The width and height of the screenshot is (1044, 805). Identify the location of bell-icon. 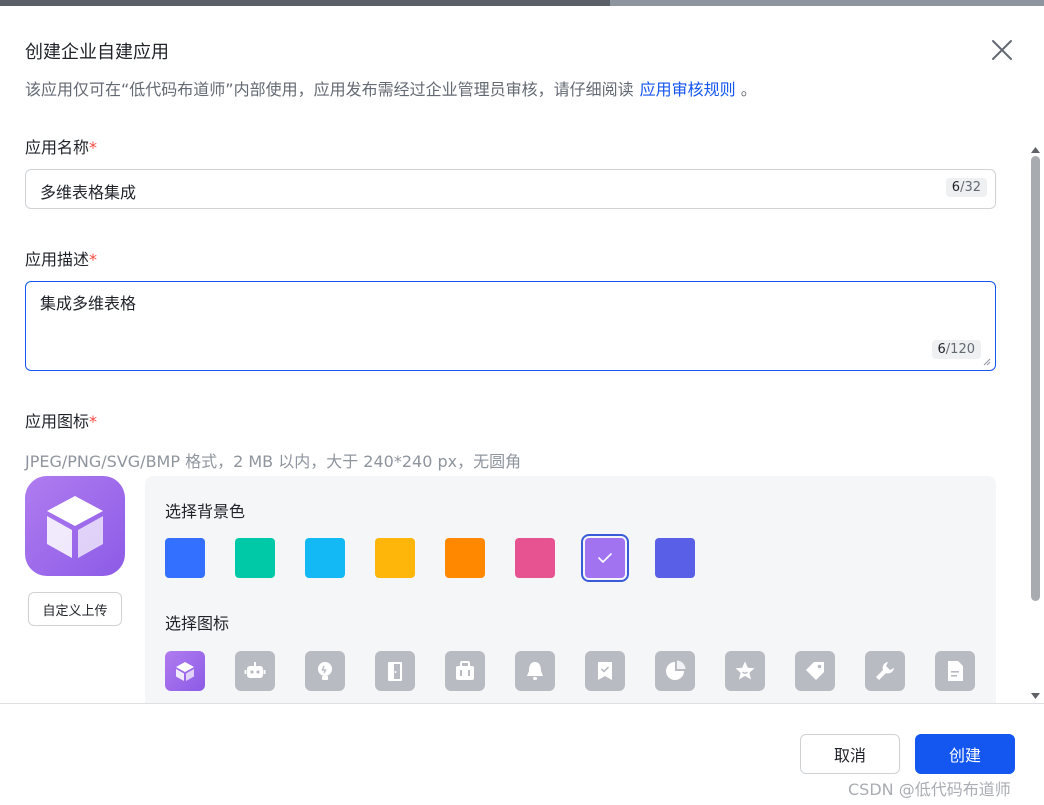
(535, 671).